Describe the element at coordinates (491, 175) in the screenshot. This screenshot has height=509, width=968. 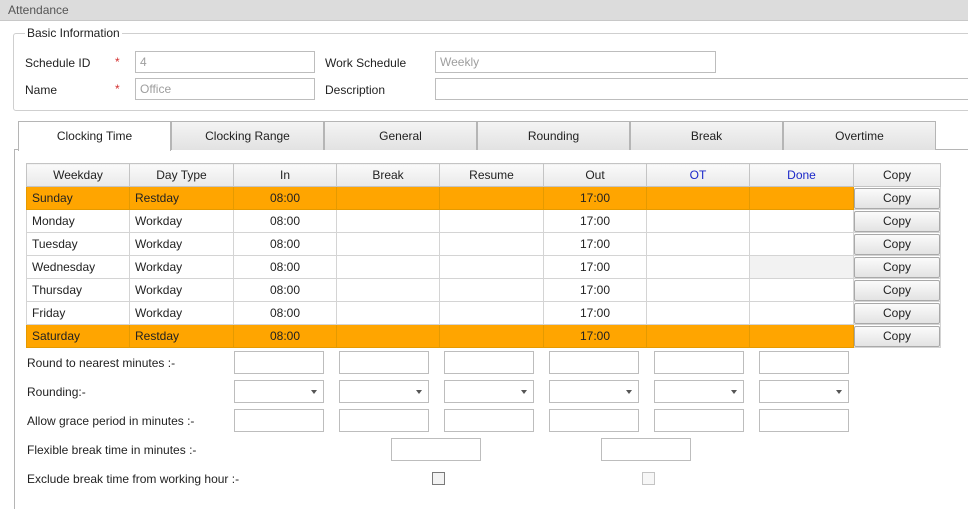
I see `column-header-resume: Resume` at that location.